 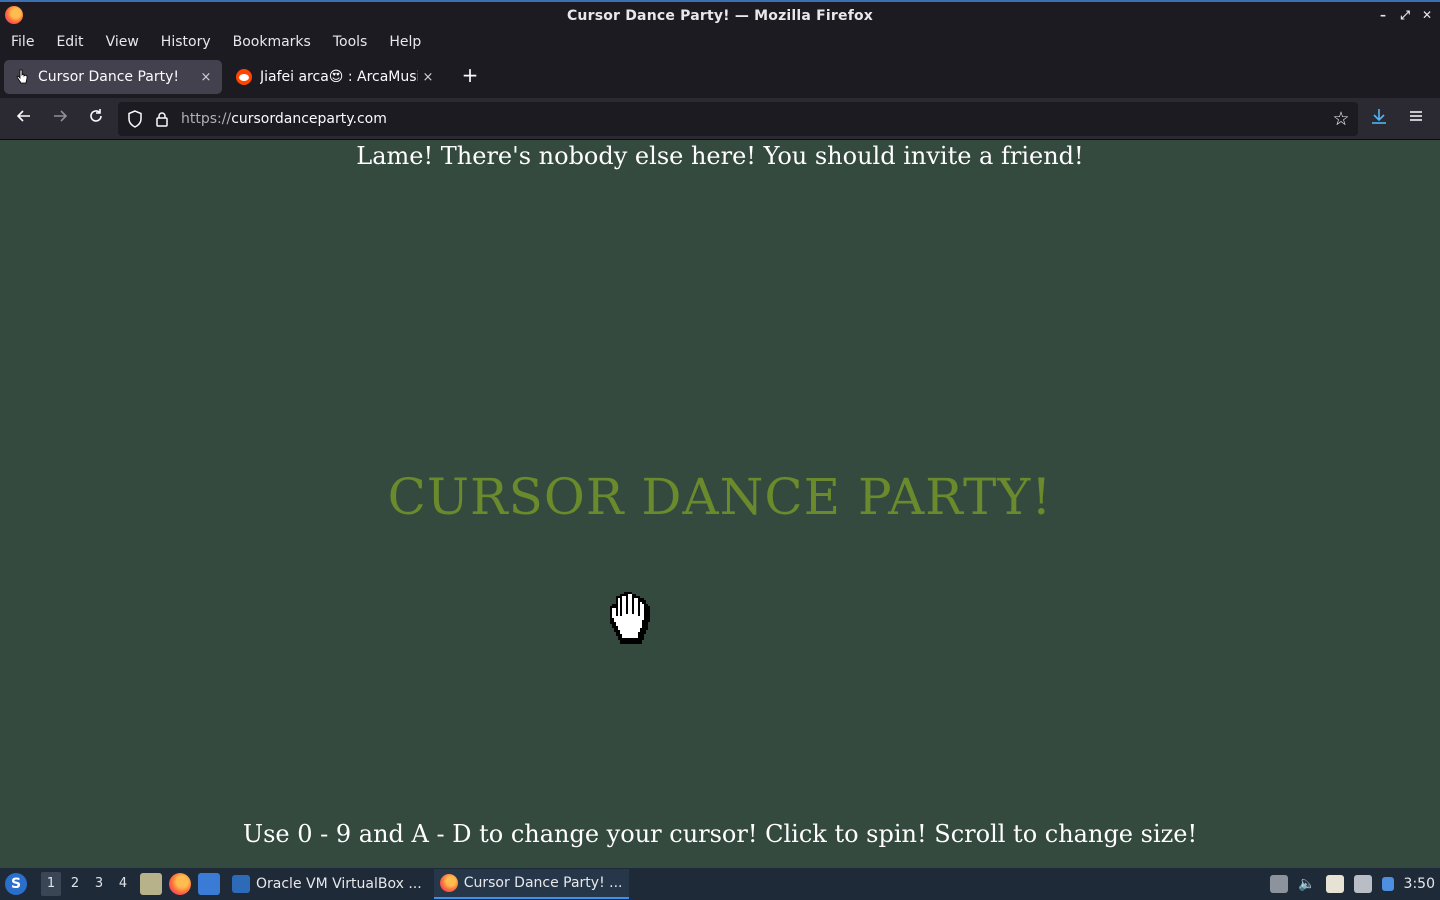 What do you see at coordinates (309, 119) in the screenshot?
I see `url-host: cursordanceparty.com` at bounding box center [309, 119].